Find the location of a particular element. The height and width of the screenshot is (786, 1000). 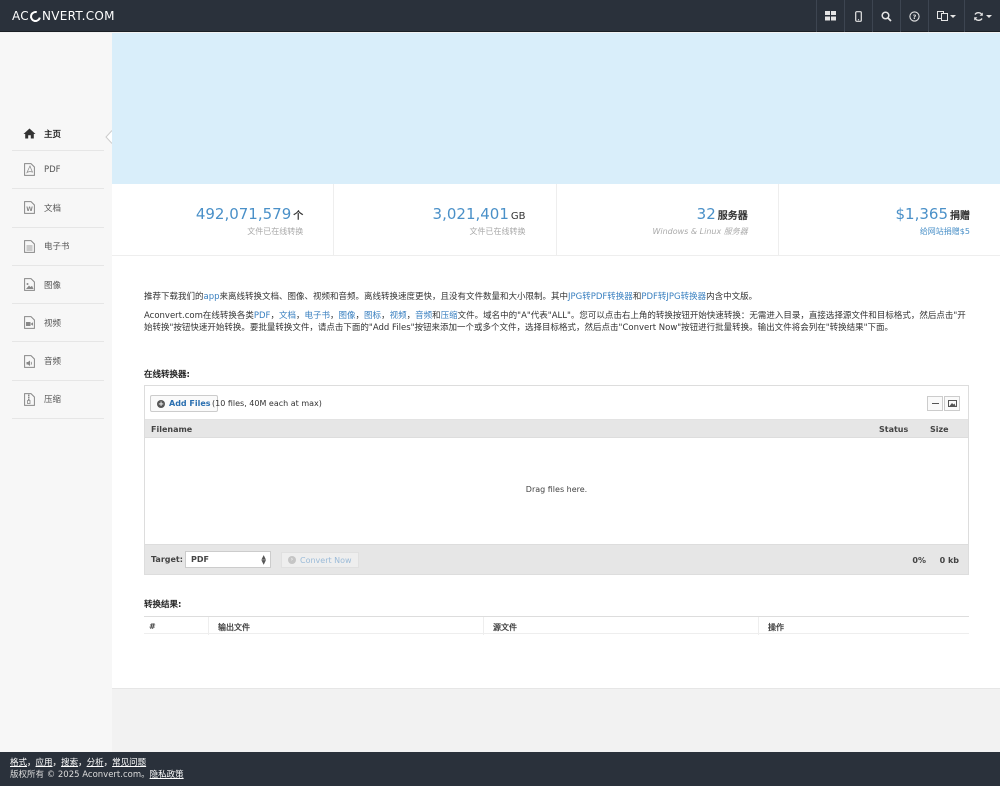

column-header-status: Status is located at coordinates (894, 429).